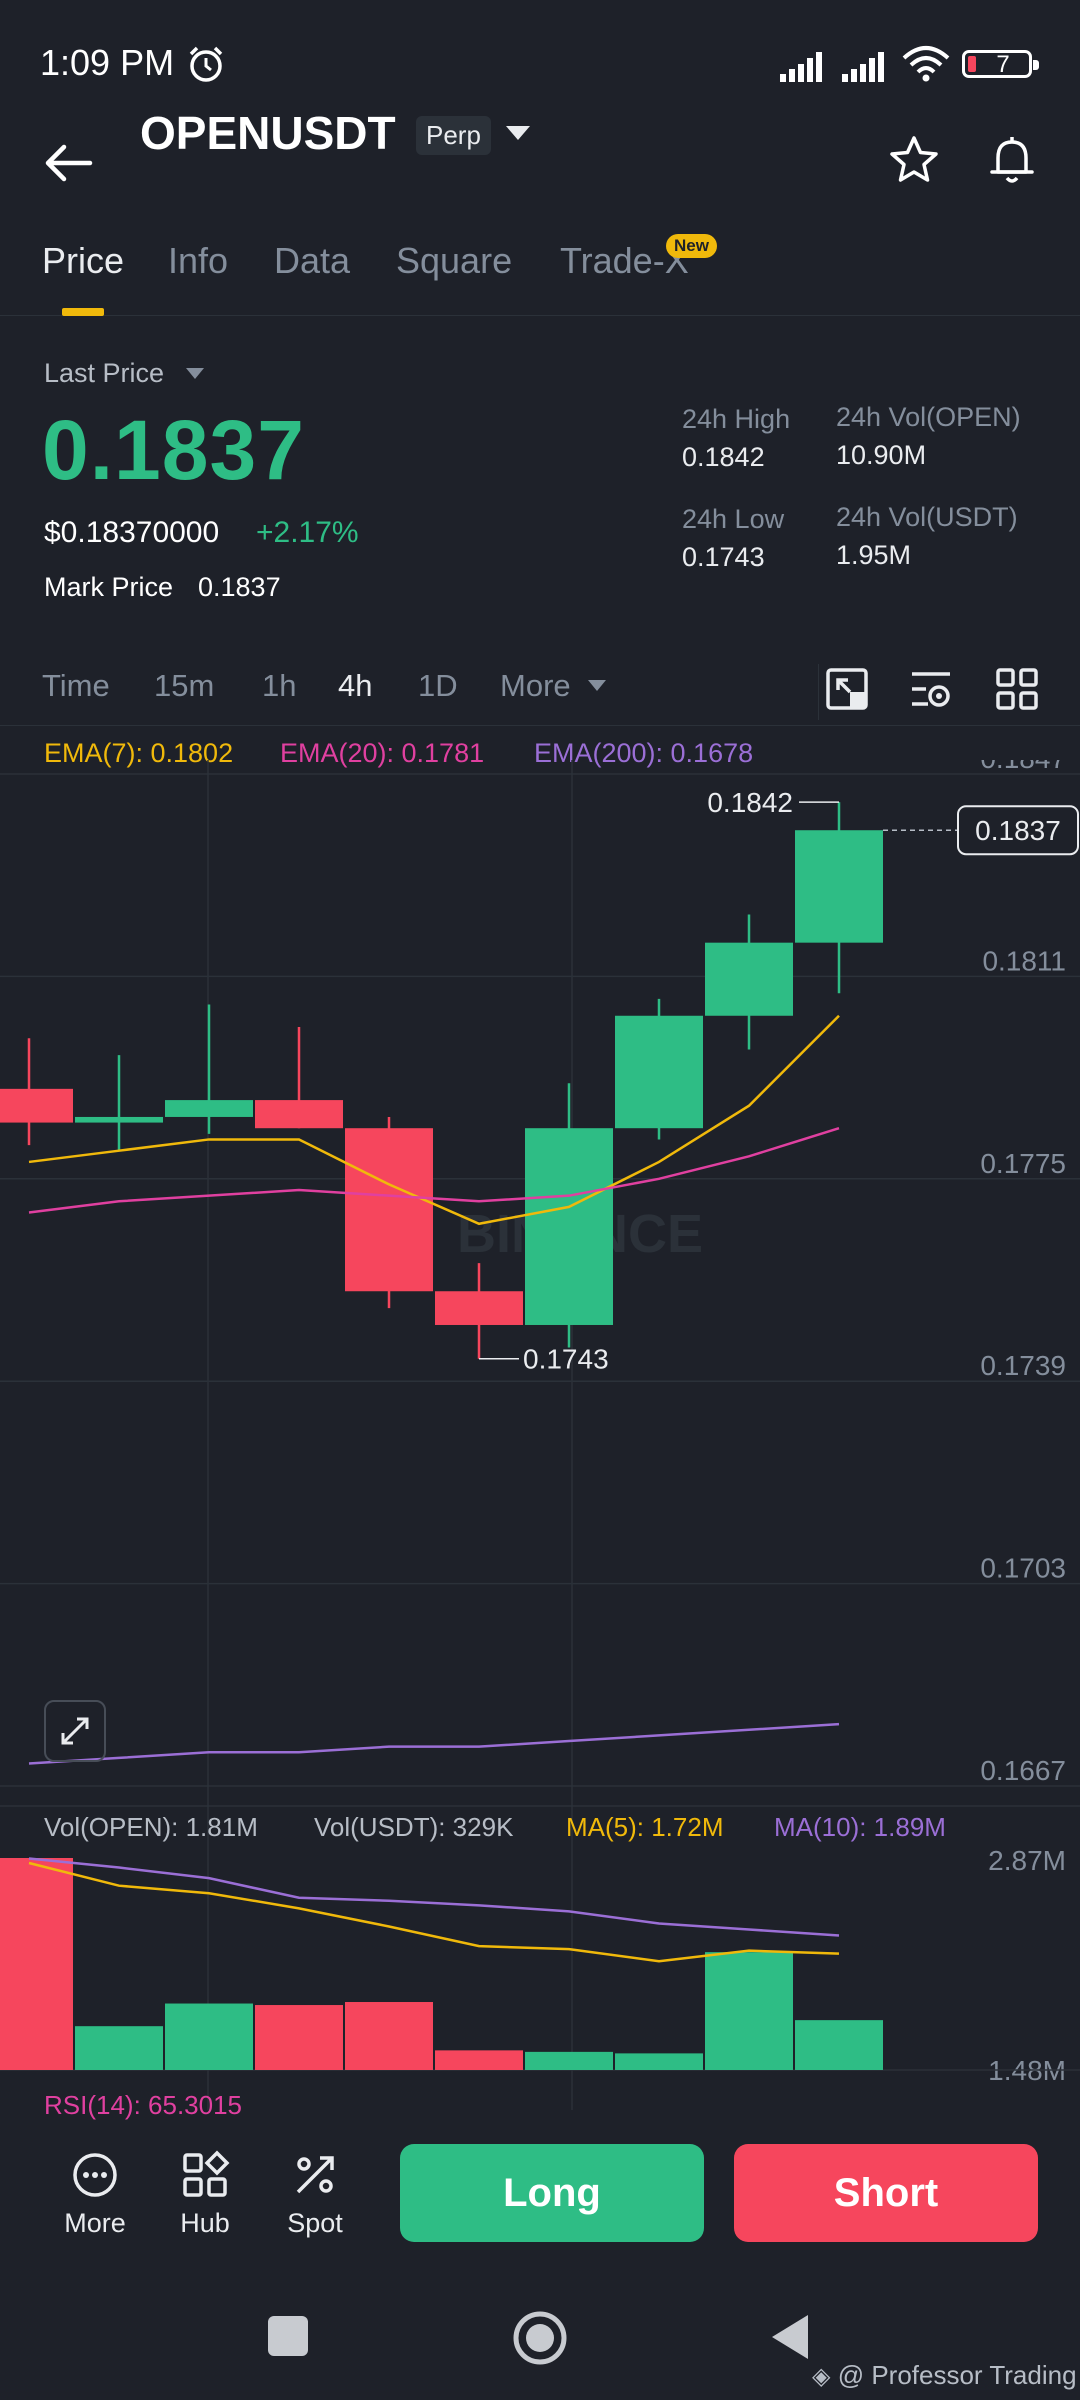 This screenshot has width=1080, height=2400. I want to click on more-label: More, so click(95, 2223).